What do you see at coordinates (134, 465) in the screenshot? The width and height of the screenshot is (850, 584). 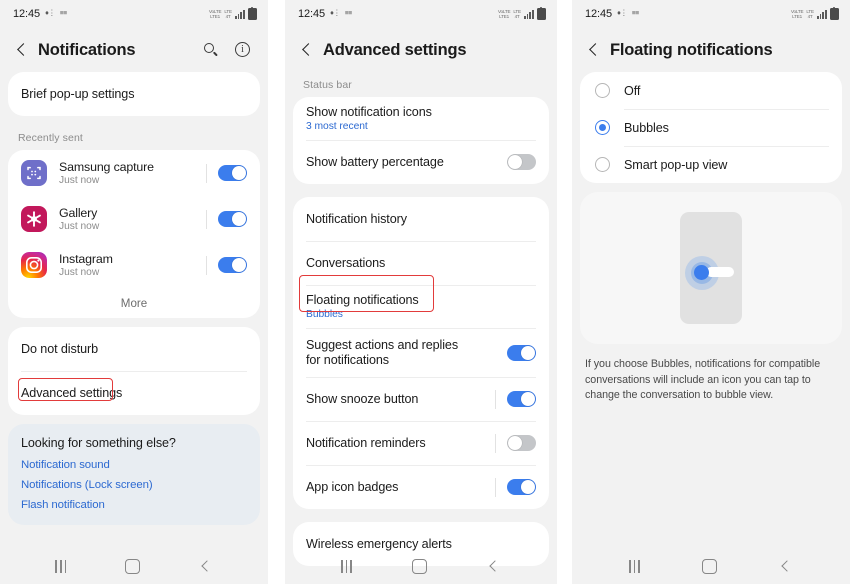 I see `link-notification-sound: Notification sound` at bounding box center [134, 465].